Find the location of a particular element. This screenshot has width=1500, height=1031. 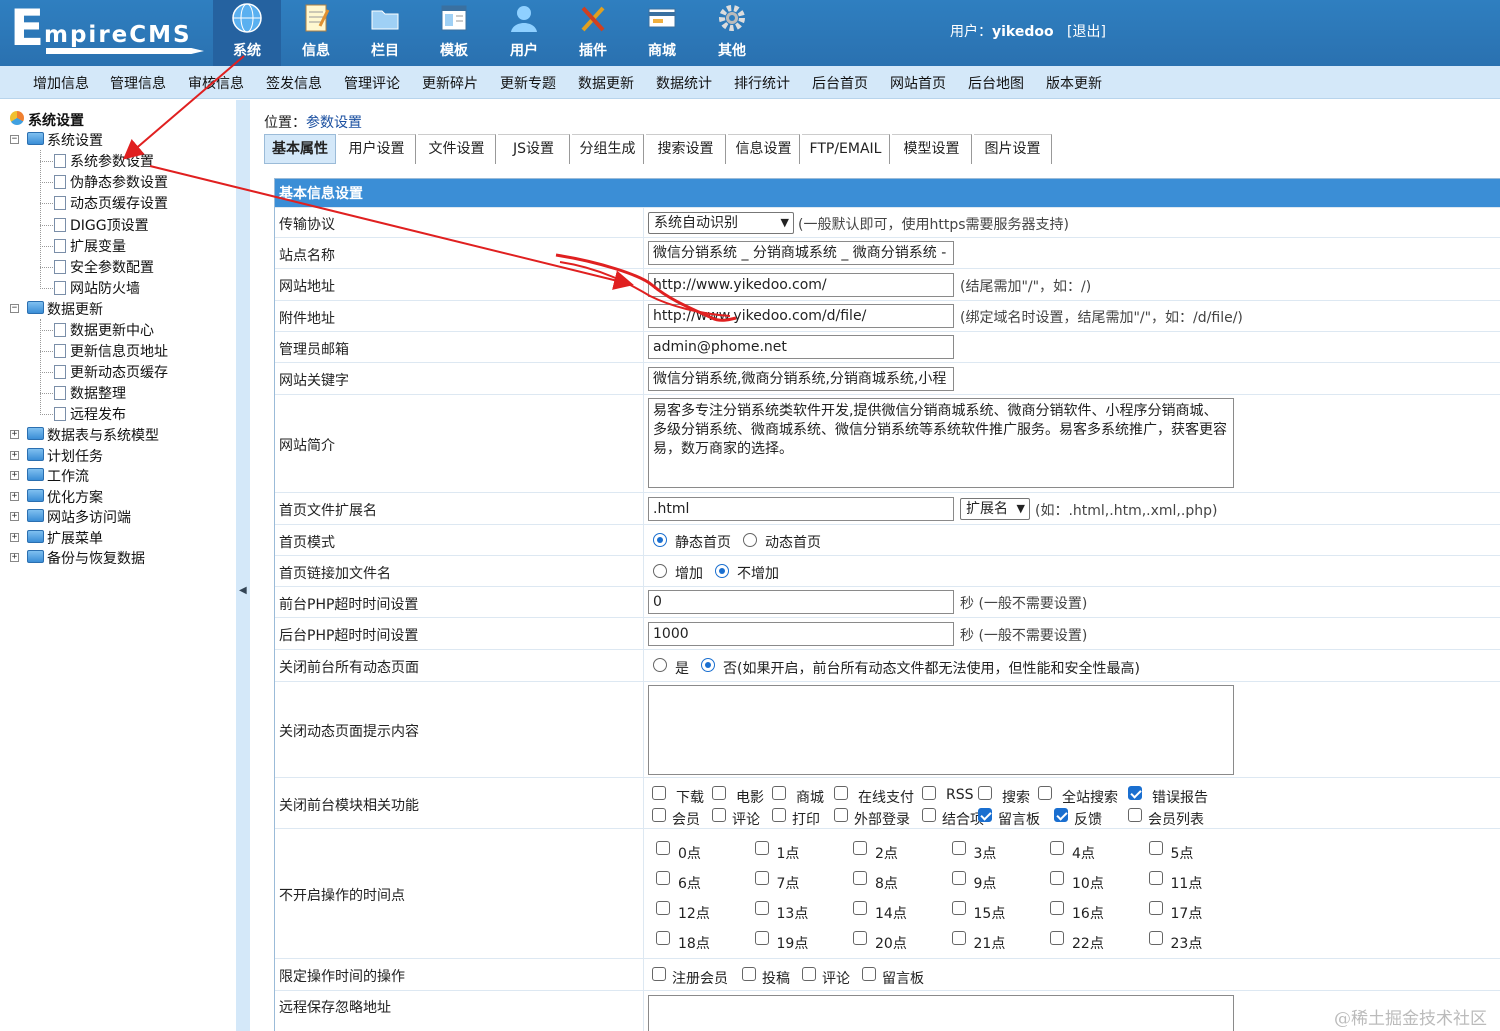

subnav-item-3: 签发信息 is located at coordinates (294, 83).